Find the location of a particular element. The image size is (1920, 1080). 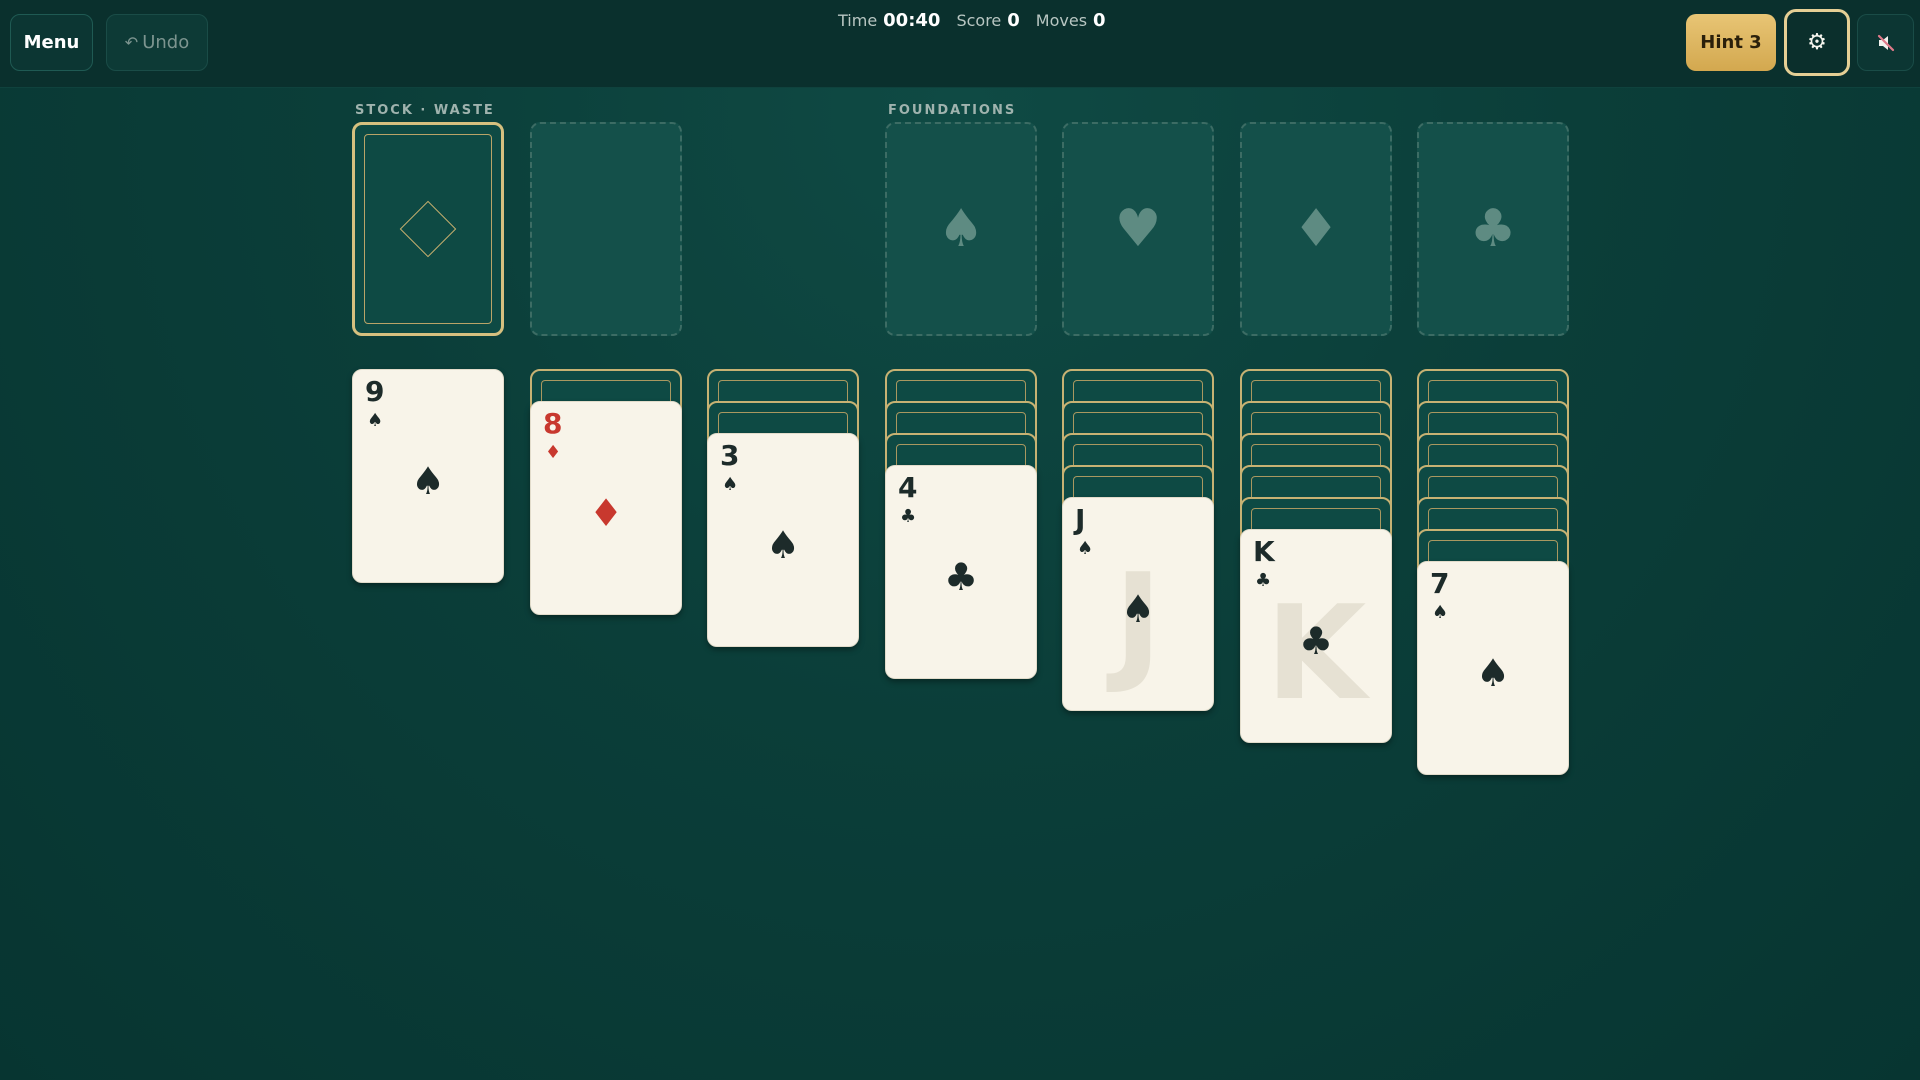

moves-value: 0 is located at coordinates (1099, 20).